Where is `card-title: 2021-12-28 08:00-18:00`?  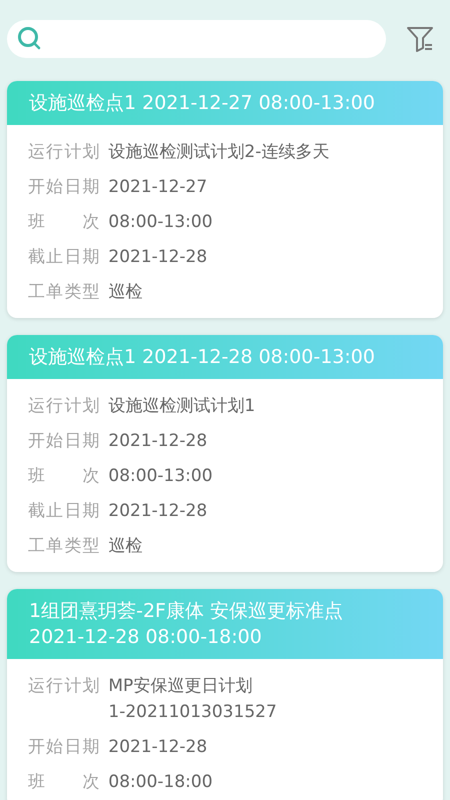
card-title: 2021-12-28 08:00-18:00 is located at coordinates (145, 637).